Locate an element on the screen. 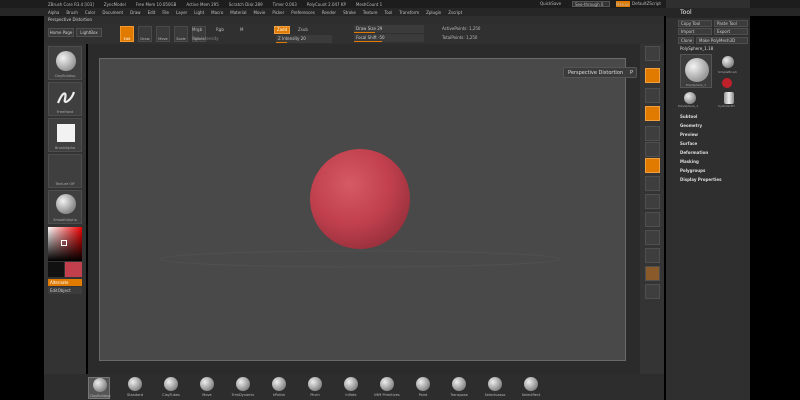  section-polygroups: Polygroups is located at coordinates (692, 170).